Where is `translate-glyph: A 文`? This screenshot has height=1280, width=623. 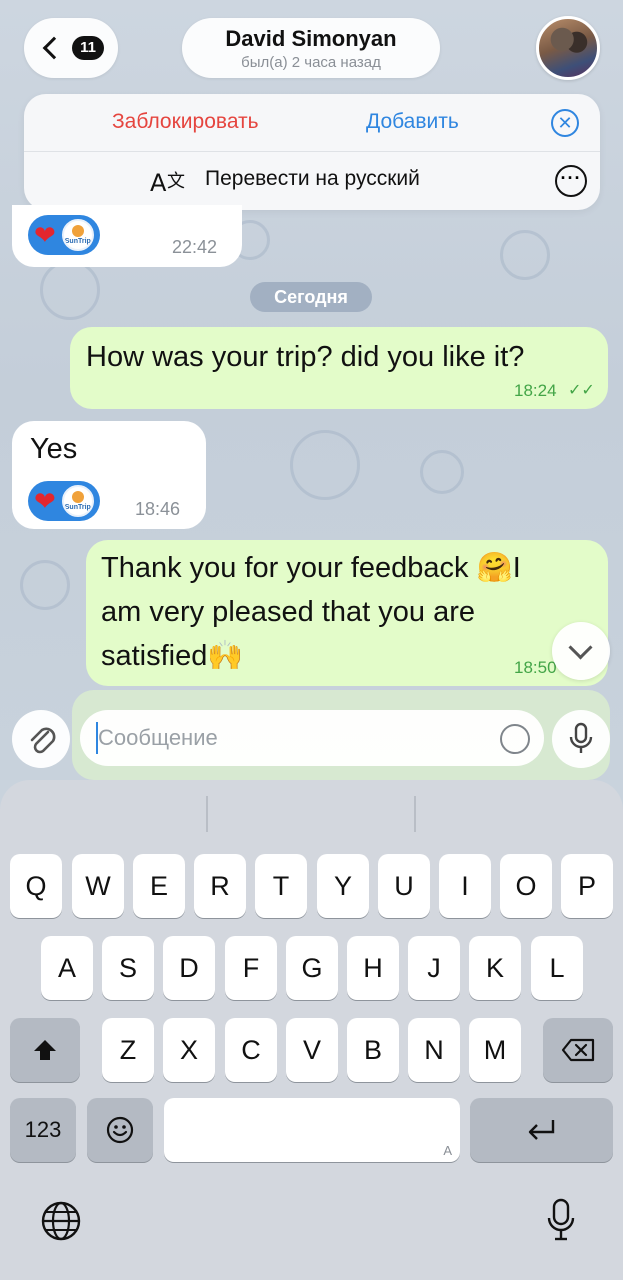
translate-glyph: A 文 is located at coordinates (167, 183).